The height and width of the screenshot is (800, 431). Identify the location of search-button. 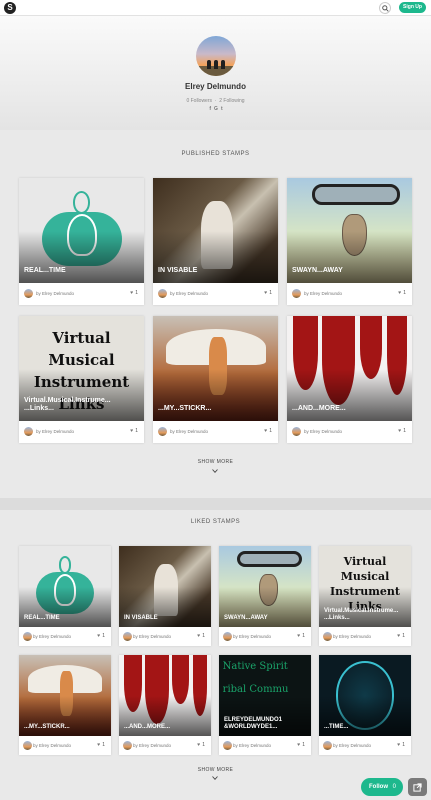
(385, 8).